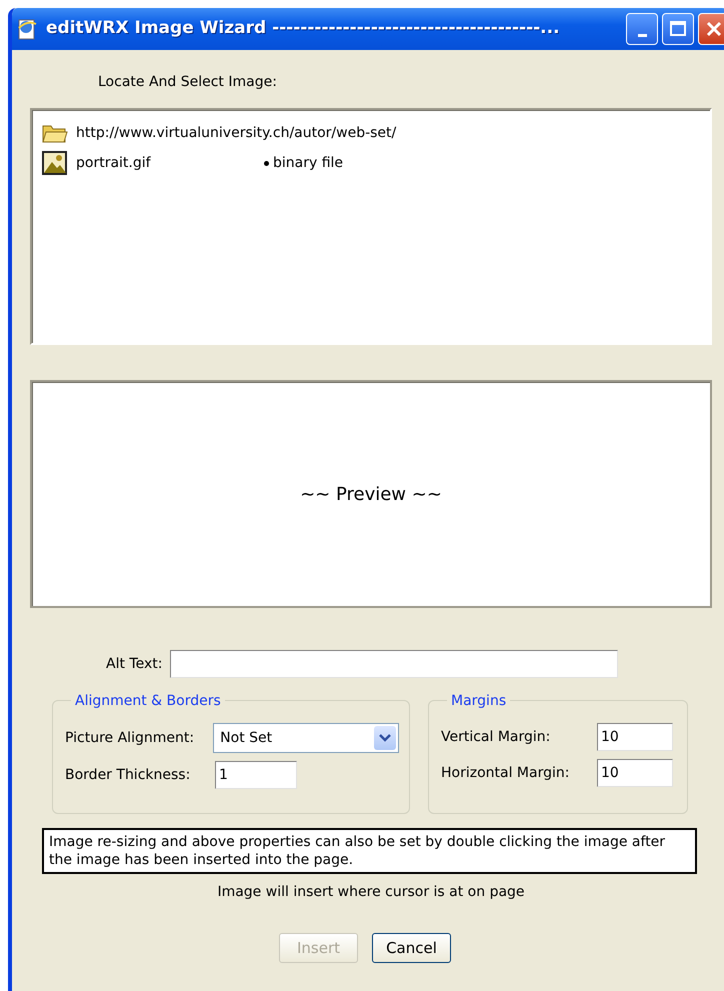  Describe the element at coordinates (308, 163) in the screenshot. I see `file-type: binary file` at that location.